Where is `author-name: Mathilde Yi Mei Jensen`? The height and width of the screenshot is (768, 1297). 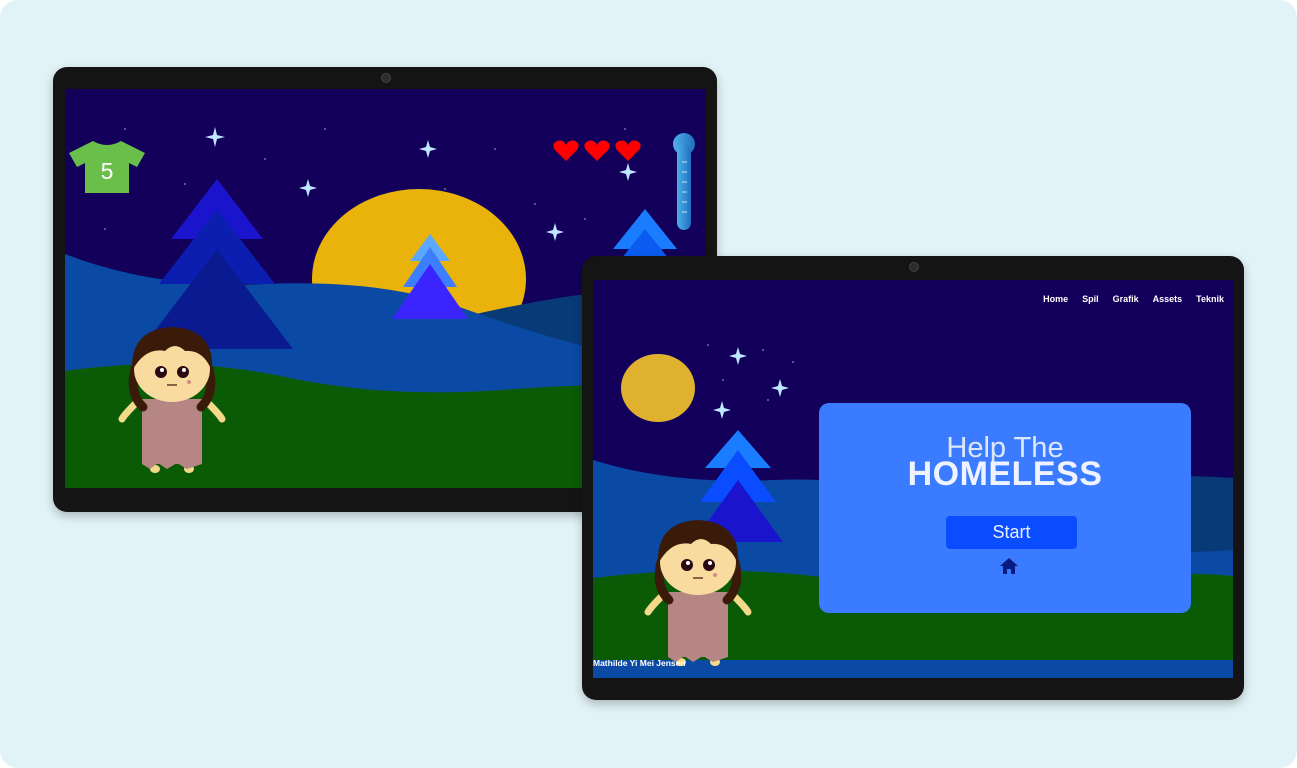 author-name: Mathilde Yi Mei Jensen is located at coordinates (639, 663).